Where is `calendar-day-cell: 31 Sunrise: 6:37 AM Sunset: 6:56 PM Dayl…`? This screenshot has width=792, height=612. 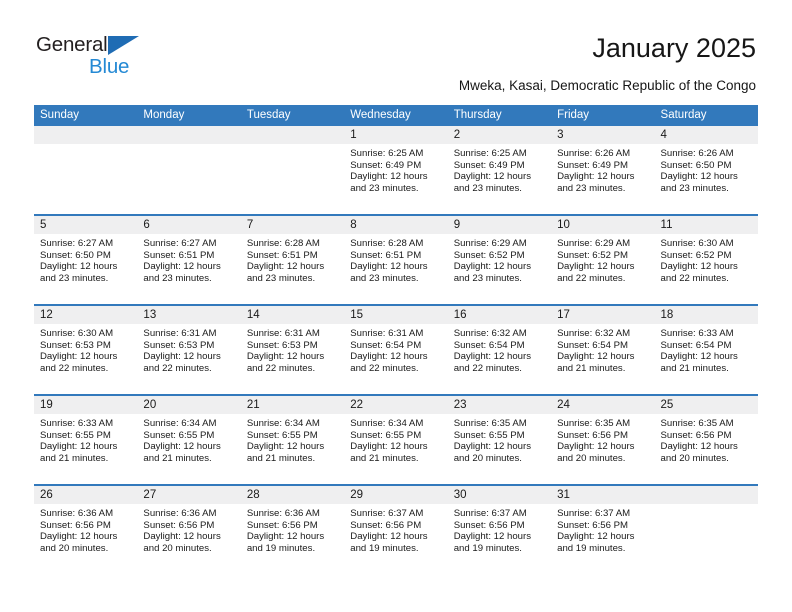 calendar-day-cell: 31 Sunrise: 6:37 AM Sunset: 6:56 PM Dayl… is located at coordinates (603, 530).